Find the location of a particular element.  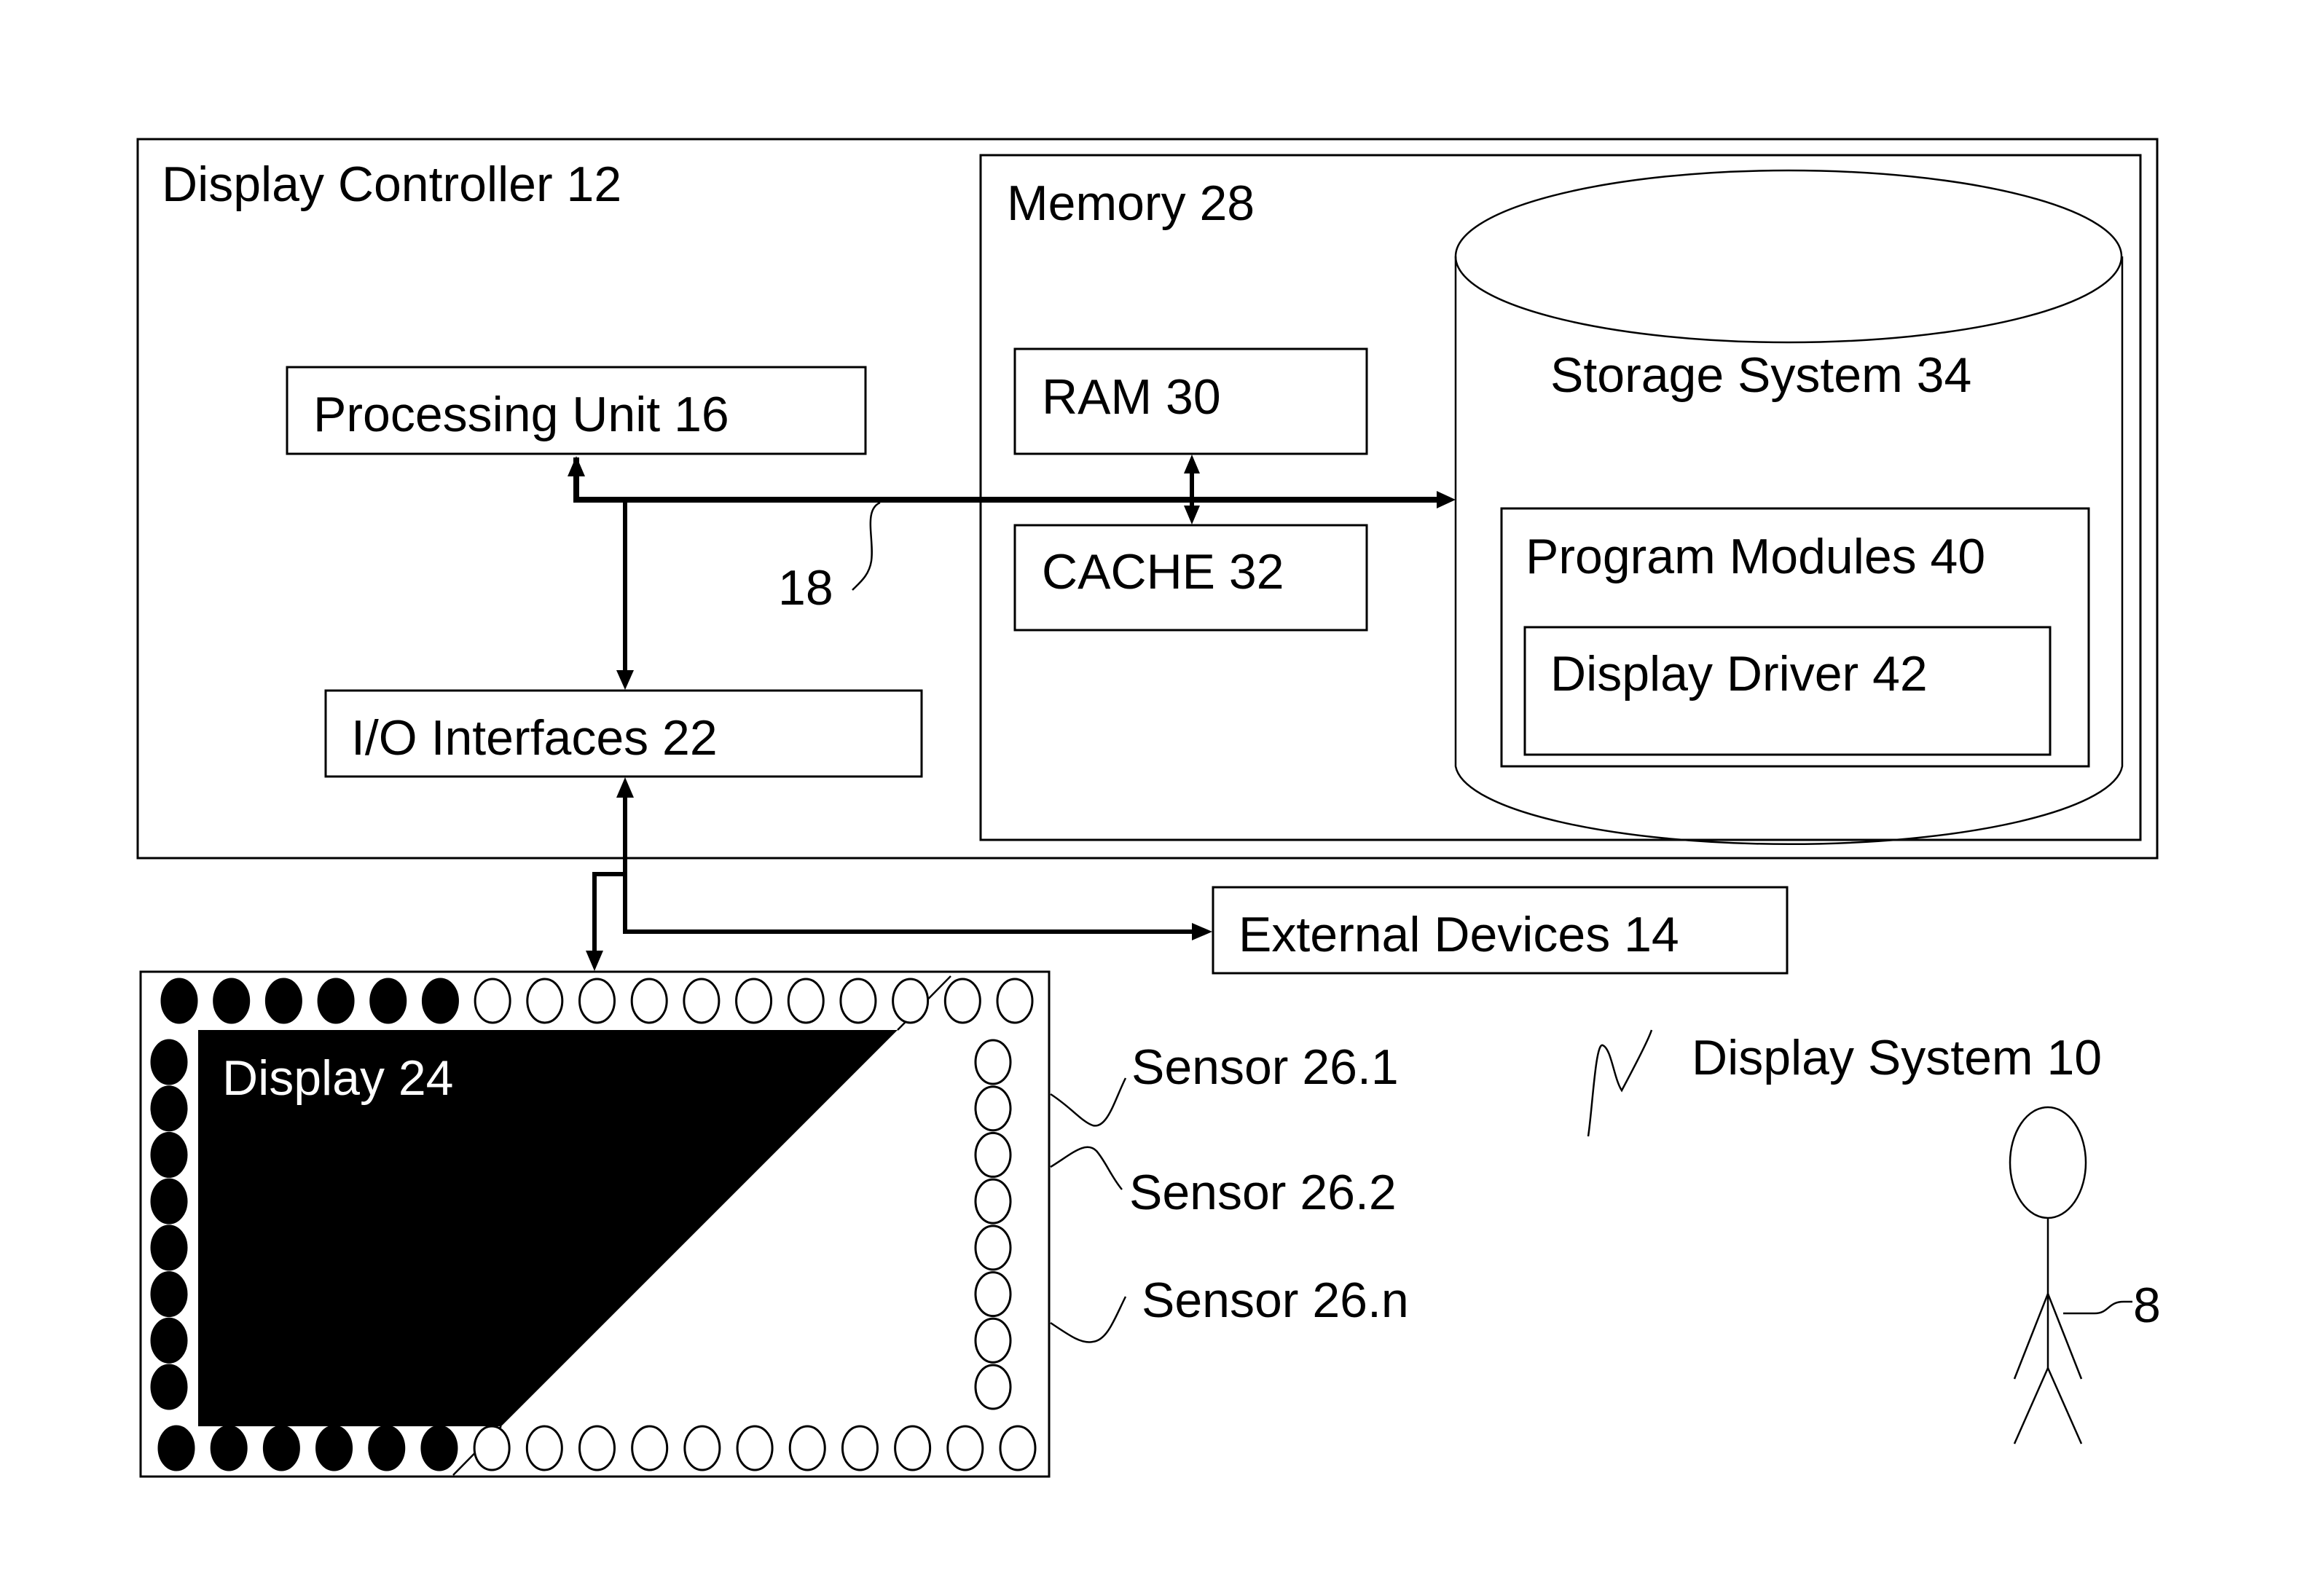

display-system: Display System 10 is located at coordinates (1844, 1083).